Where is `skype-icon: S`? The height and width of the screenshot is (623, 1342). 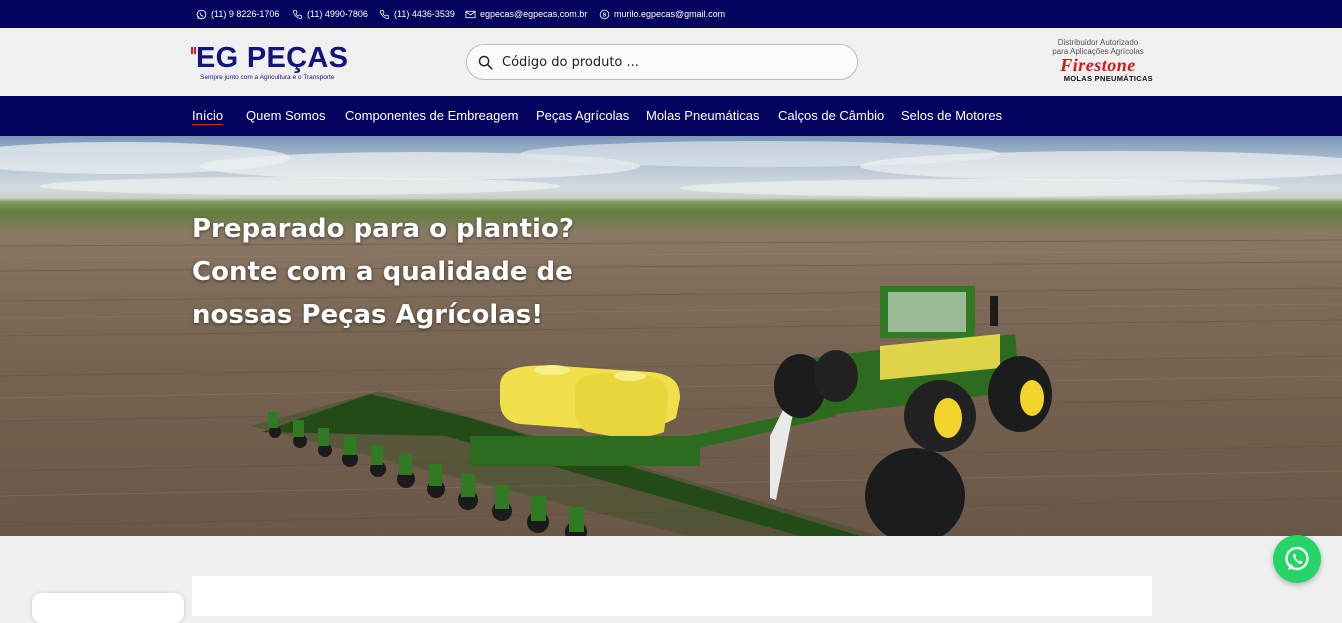
skype-icon: S is located at coordinates (604, 14).